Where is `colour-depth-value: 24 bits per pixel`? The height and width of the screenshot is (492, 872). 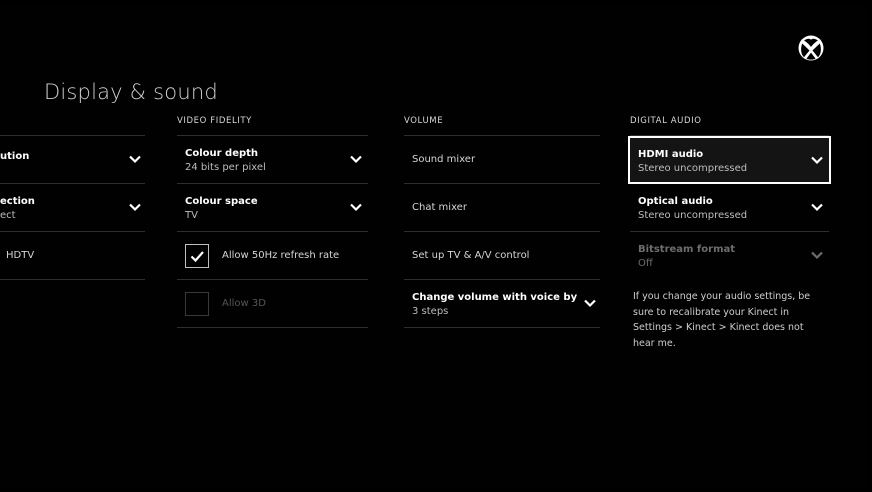 colour-depth-value: 24 bits per pixel is located at coordinates (225, 167).